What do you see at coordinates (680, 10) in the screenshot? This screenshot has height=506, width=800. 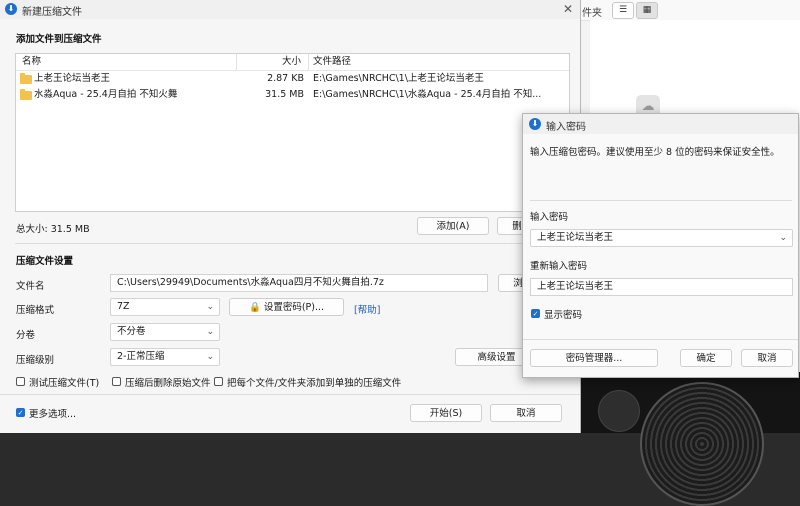 I see `explorer-toolbar: 件夹 ☰ ▦` at bounding box center [680, 10].